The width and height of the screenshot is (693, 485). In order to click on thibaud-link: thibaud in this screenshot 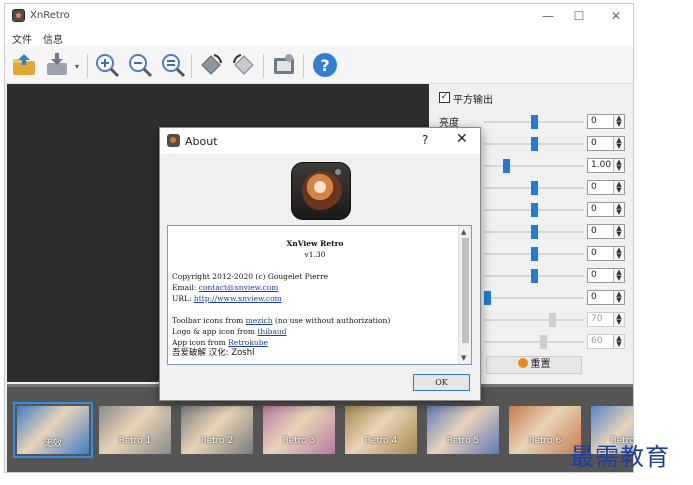, I will do `click(271, 331)`.